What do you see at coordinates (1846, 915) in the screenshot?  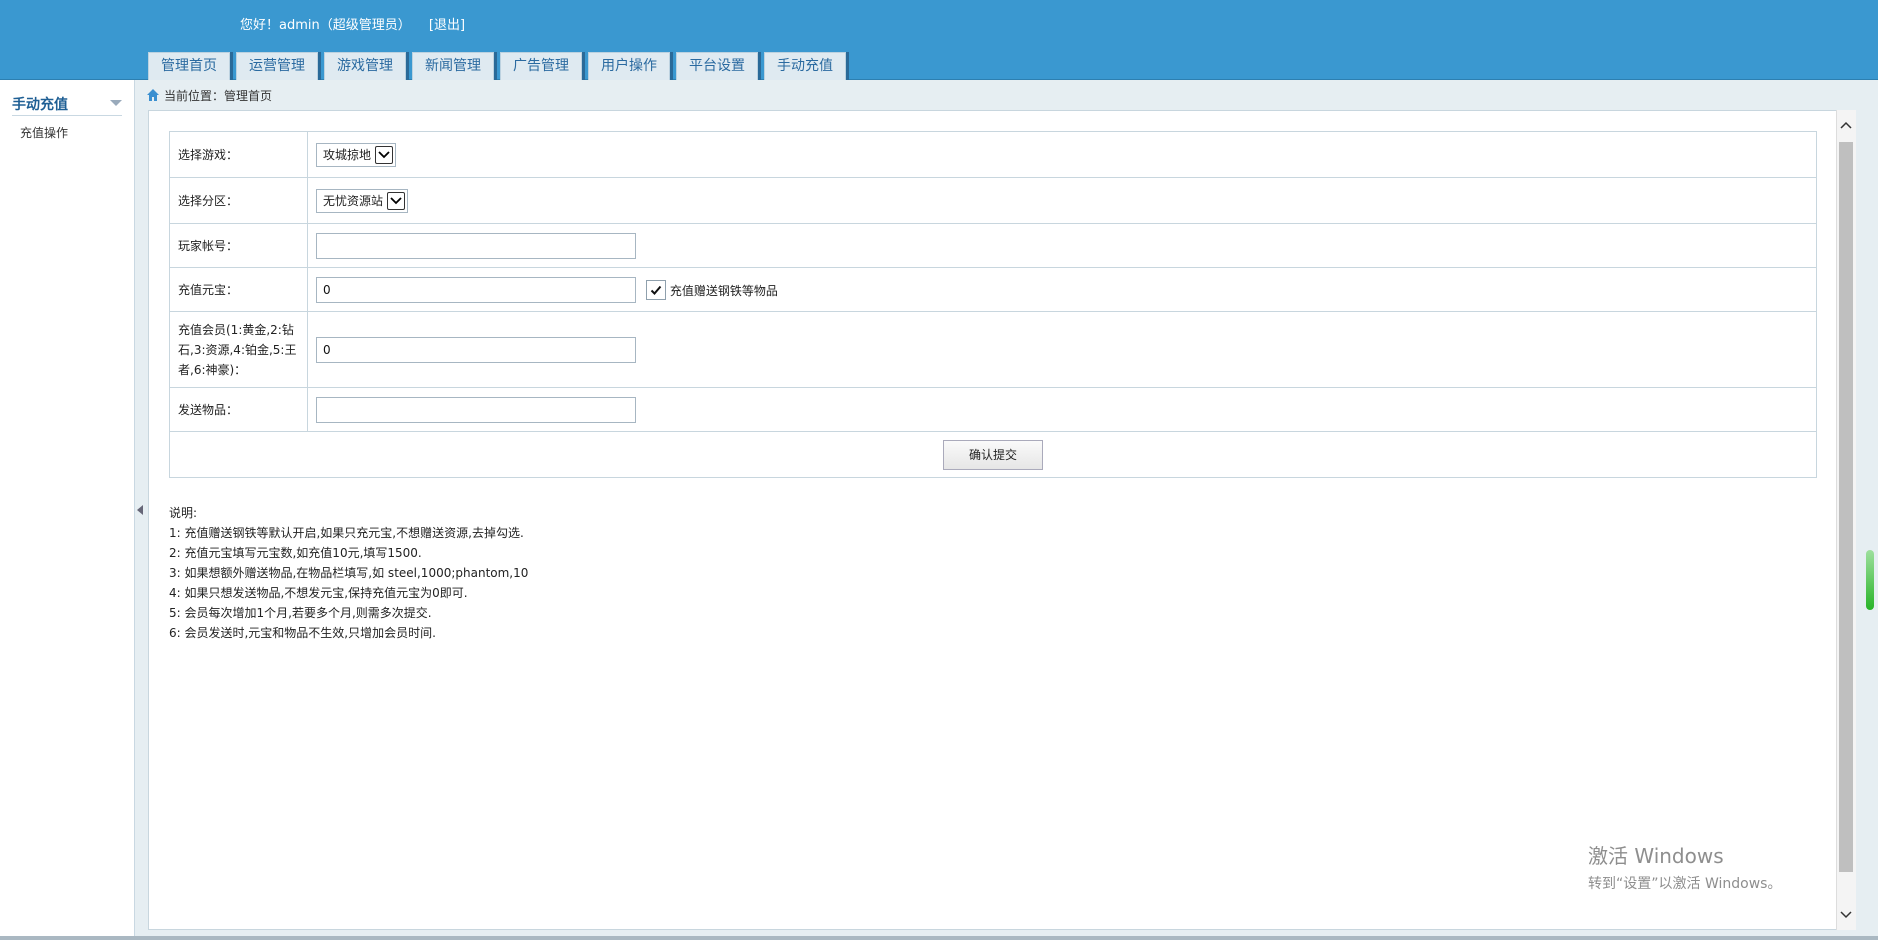 I see `scroll-down-icon` at bounding box center [1846, 915].